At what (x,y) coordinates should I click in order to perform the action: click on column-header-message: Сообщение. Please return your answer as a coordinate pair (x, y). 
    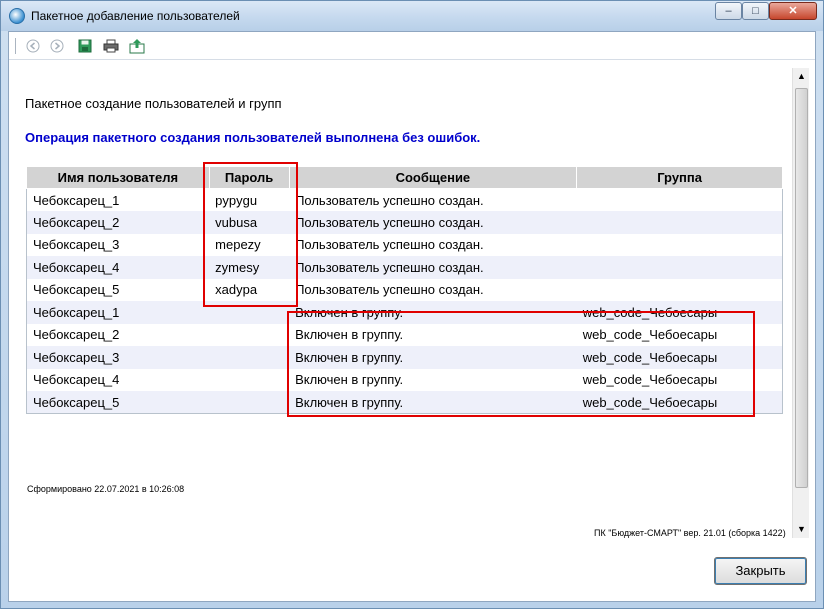
    Looking at the image, I should click on (433, 177).